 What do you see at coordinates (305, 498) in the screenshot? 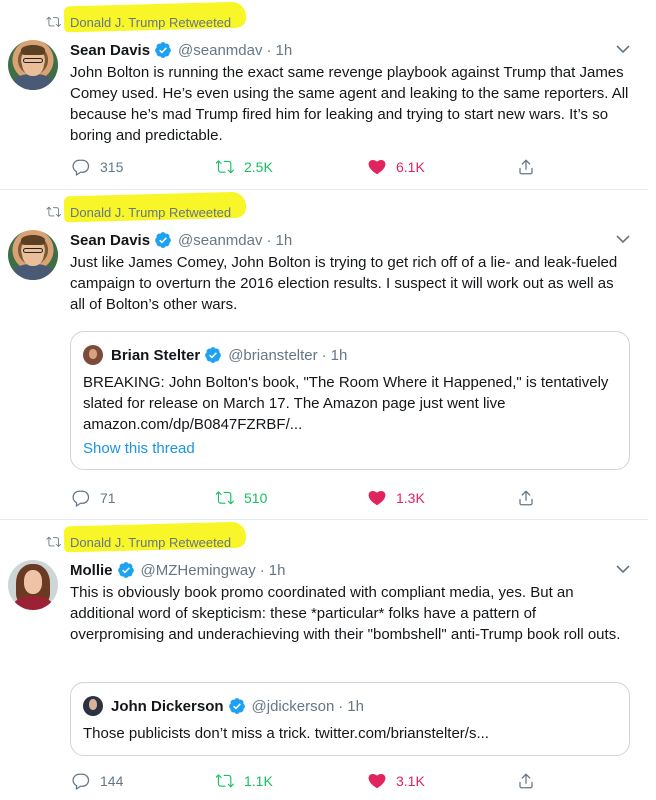
I see `action-bar: 71 510 1.3K` at bounding box center [305, 498].